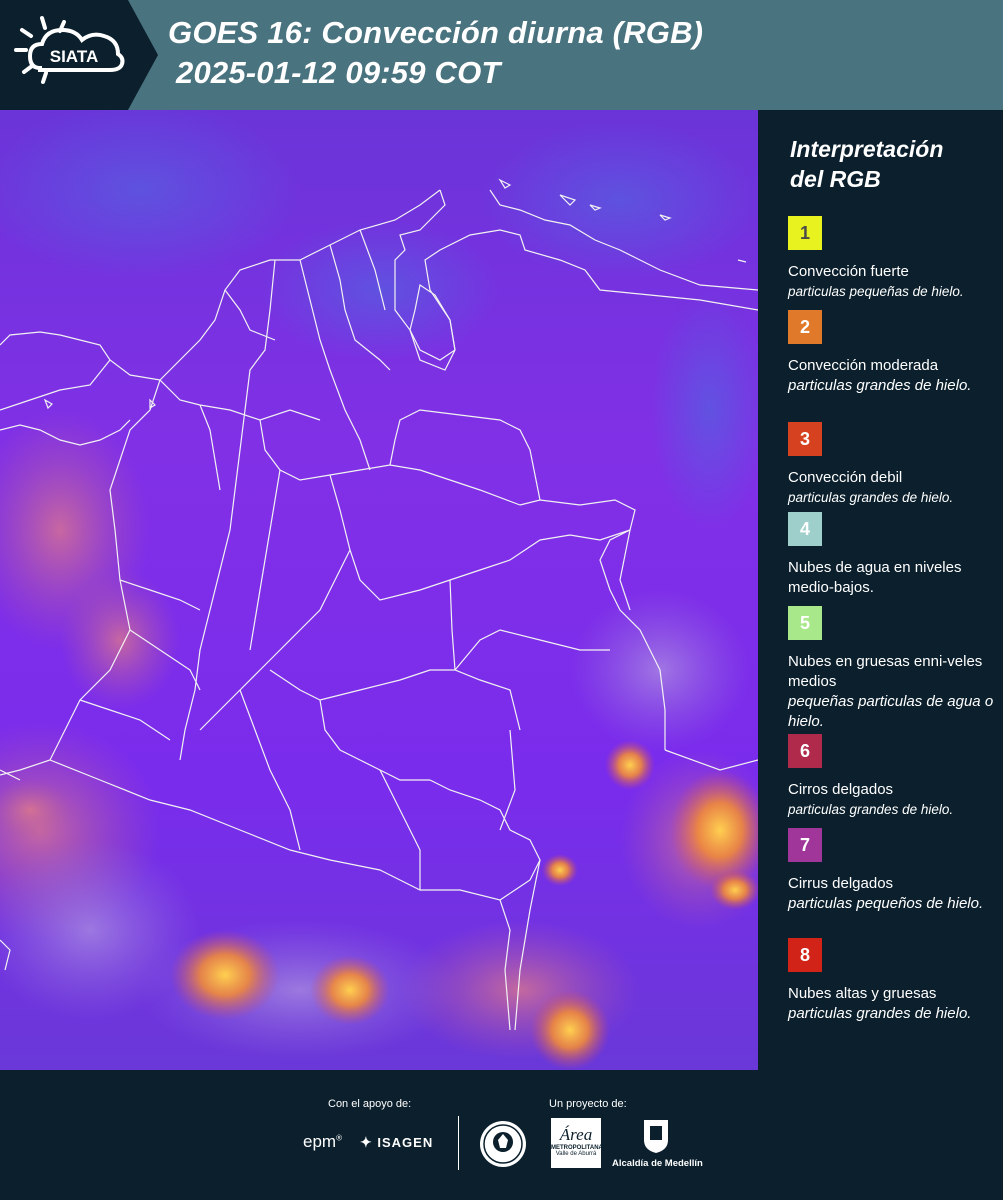 Image resolution: width=1003 pixels, height=1200 pixels. I want to click on footer-divider, so click(458, 1143).